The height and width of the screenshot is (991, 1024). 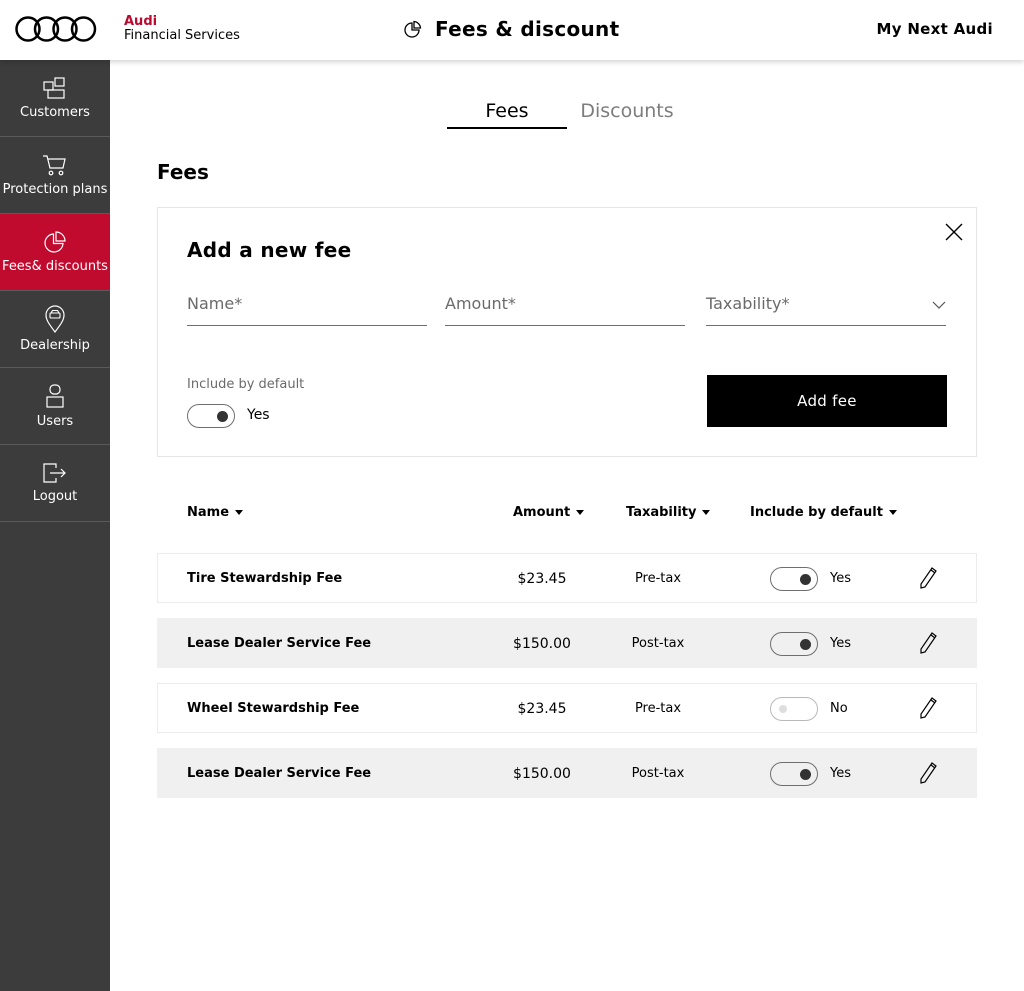 I want to click on sidebar-item-customers: Customers, so click(x=55, y=98).